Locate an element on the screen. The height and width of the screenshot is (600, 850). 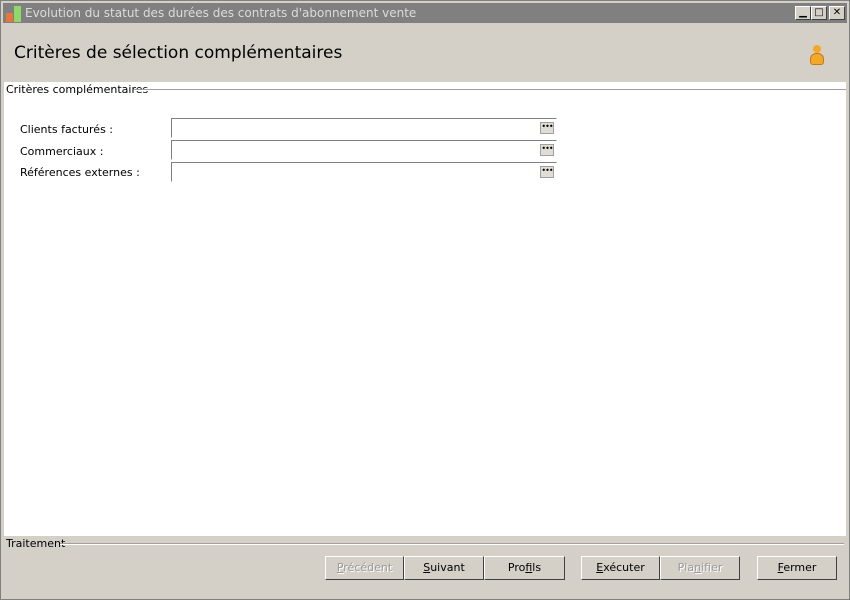
clients-factures-label: Clients facturés : is located at coordinates (67, 129).